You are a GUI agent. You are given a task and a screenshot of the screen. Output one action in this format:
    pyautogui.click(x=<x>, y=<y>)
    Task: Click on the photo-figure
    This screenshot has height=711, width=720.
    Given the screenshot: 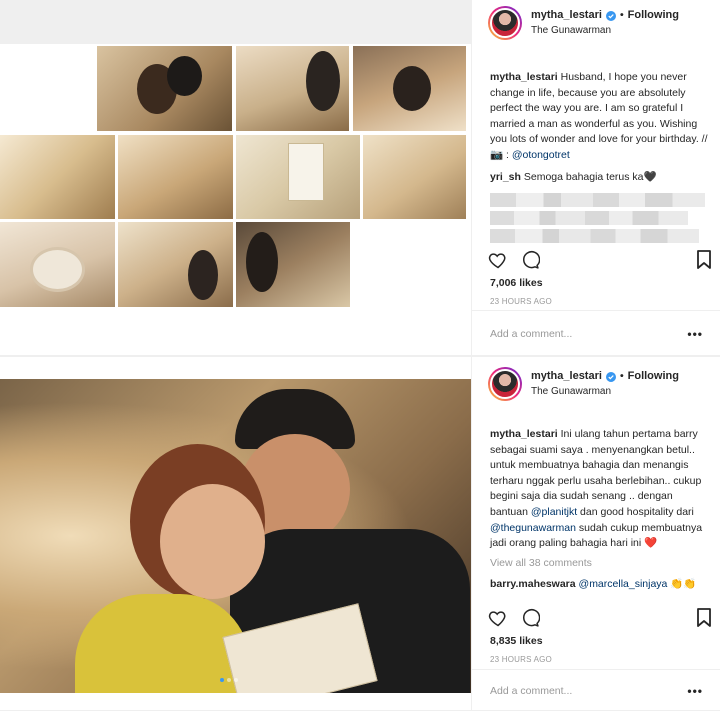 What is the action you would take?
    pyautogui.click(x=212, y=541)
    